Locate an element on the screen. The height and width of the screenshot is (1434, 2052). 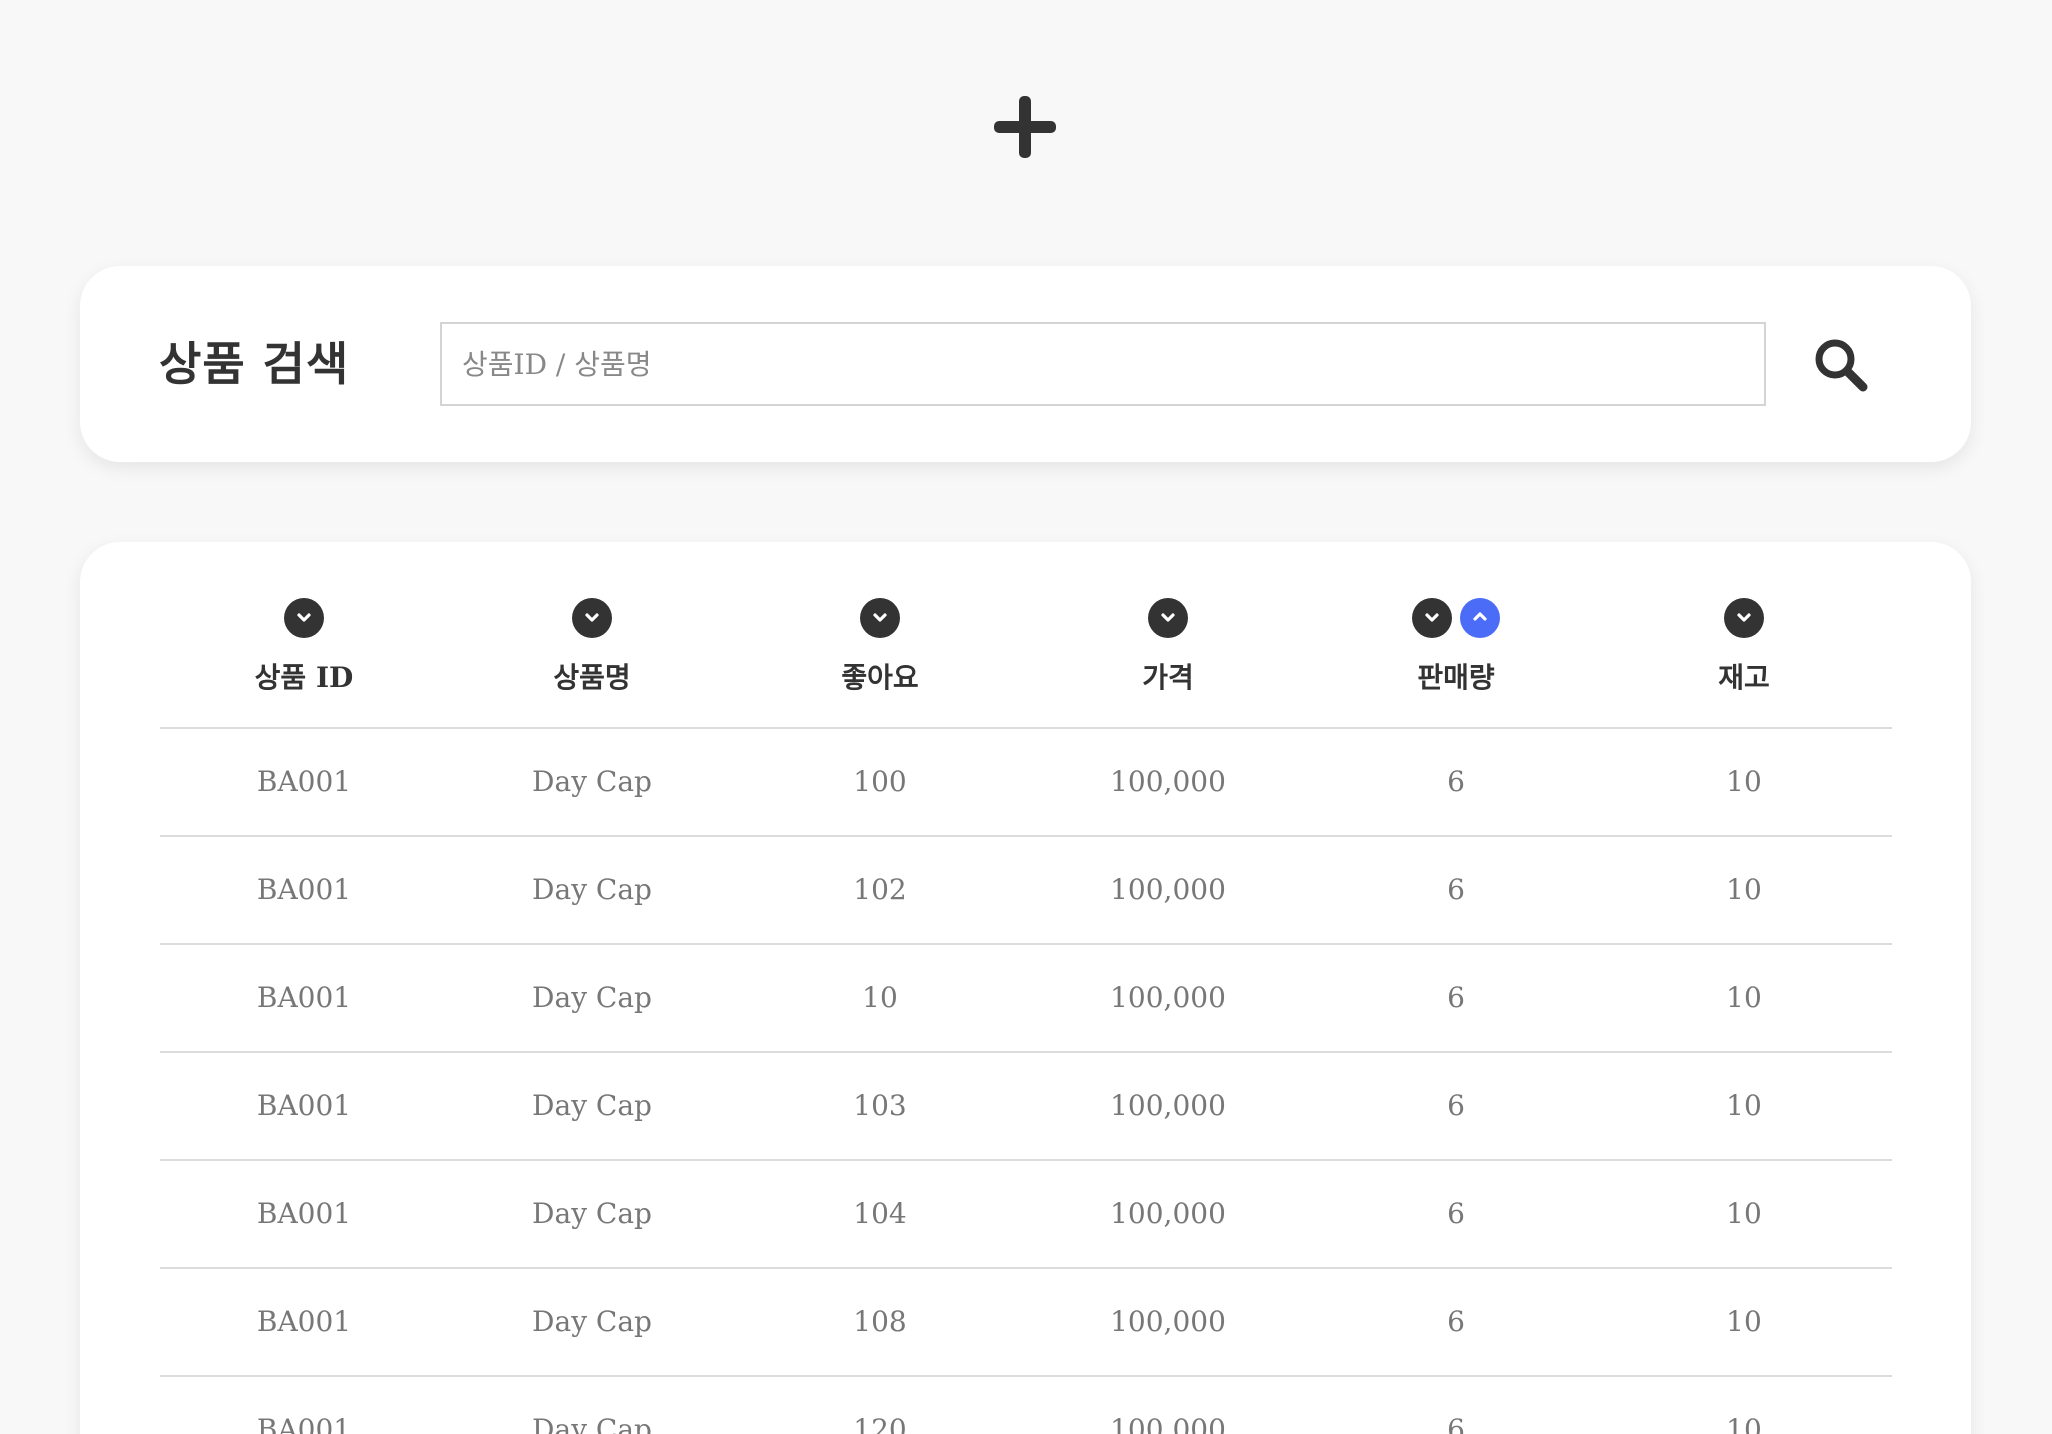
column-label: 가격 is located at coordinates (1168, 677).